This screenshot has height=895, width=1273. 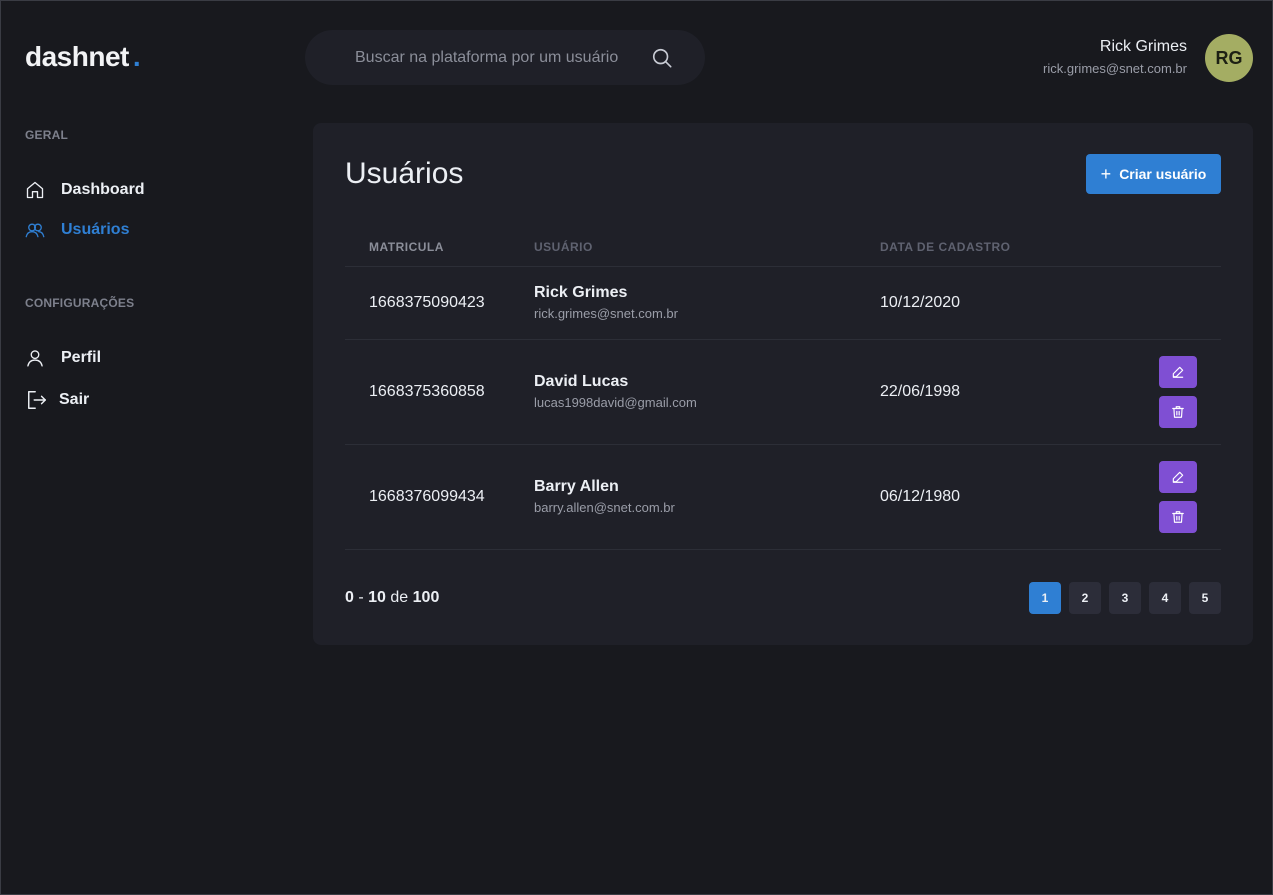 What do you see at coordinates (1229, 58) in the screenshot?
I see `avatar: RG` at bounding box center [1229, 58].